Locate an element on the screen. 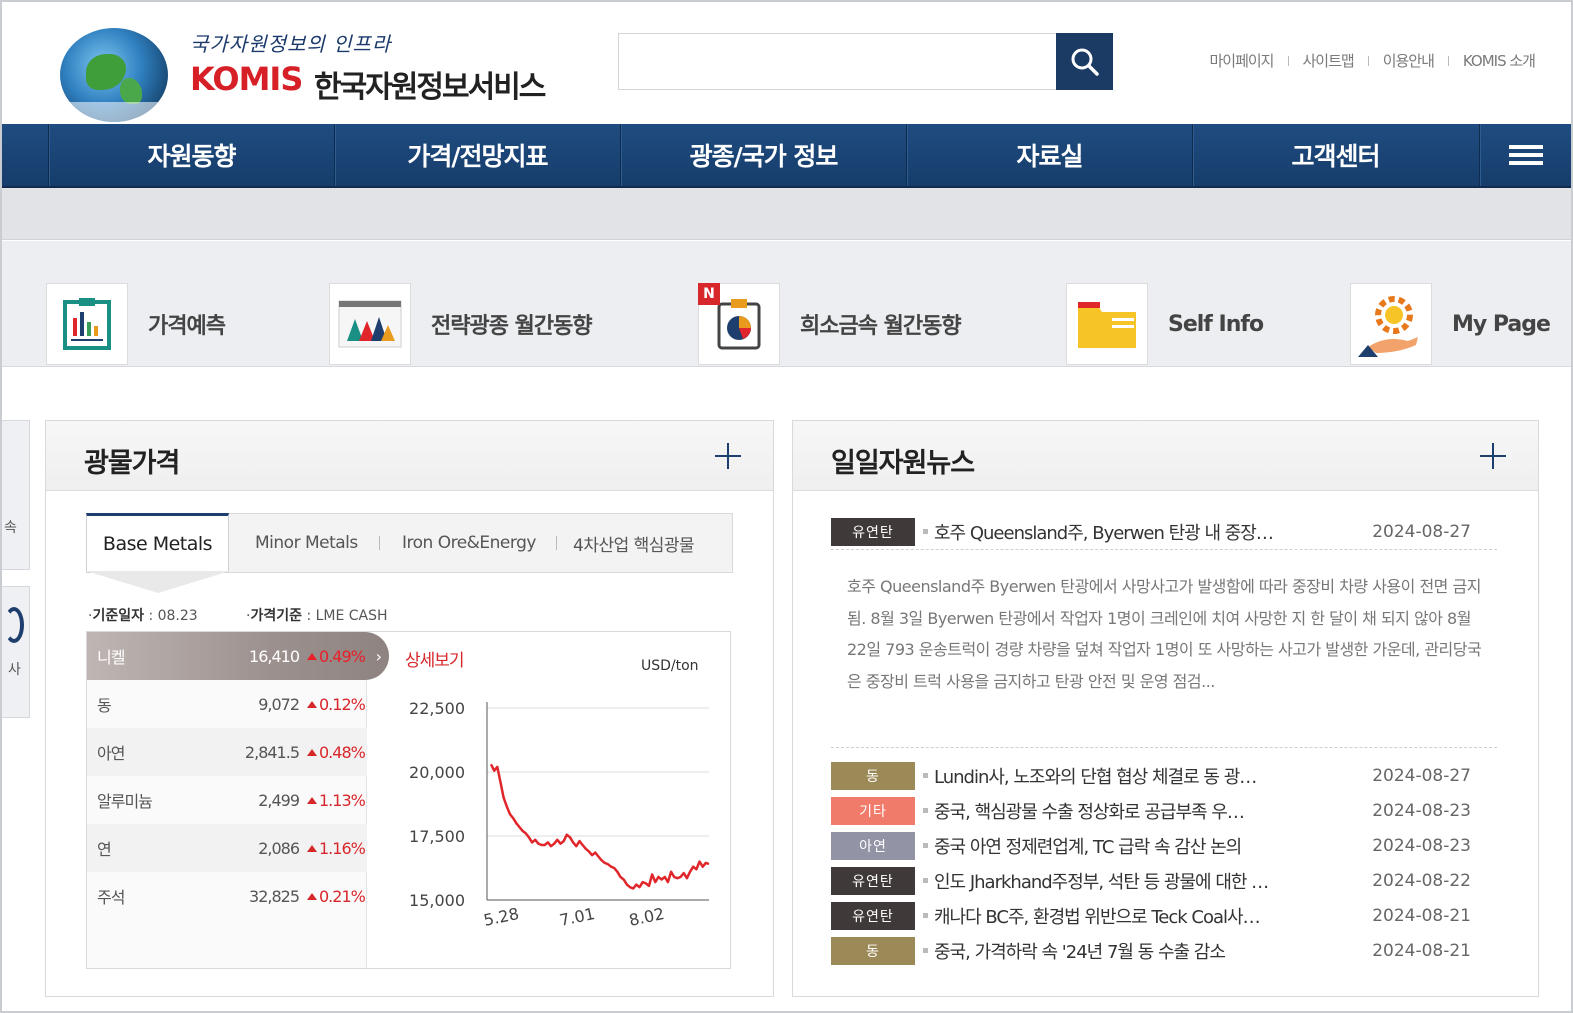 The image size is (1573, 1013). x-tick-label: 5.28 is located at coordinates (501, 917).